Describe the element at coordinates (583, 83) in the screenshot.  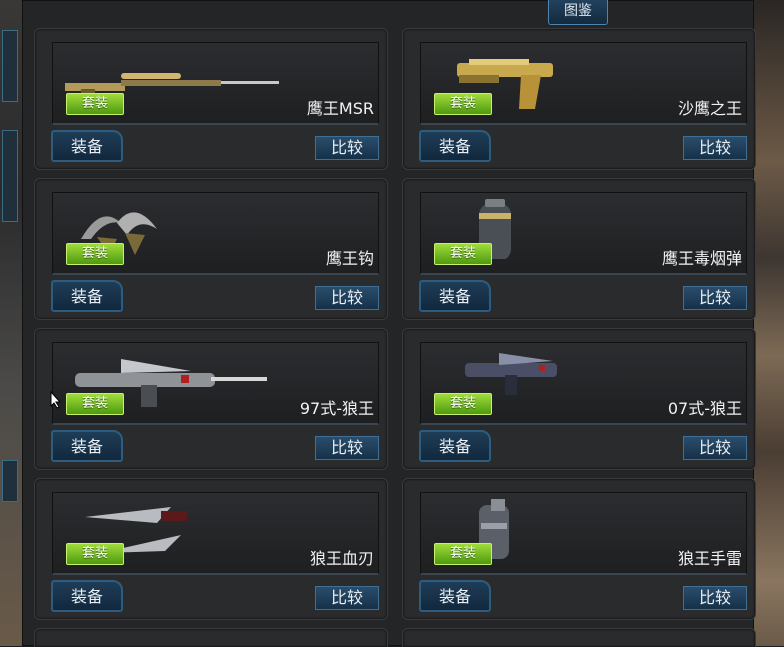
I see `item-slot: 套装 沙鹰之王` at that location.